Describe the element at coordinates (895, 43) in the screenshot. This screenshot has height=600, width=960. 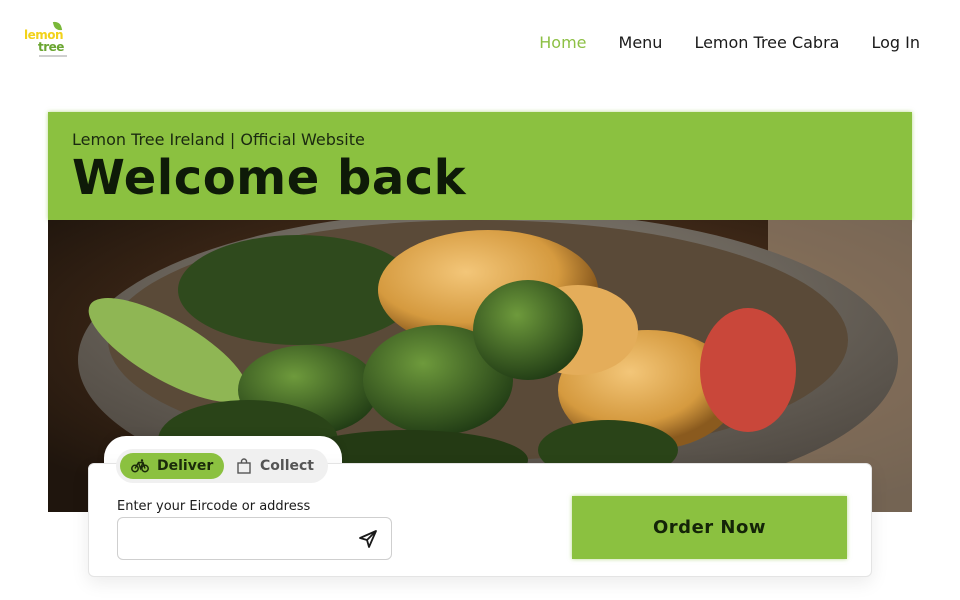
I see `nav-item-log-in: Log In` at that location.